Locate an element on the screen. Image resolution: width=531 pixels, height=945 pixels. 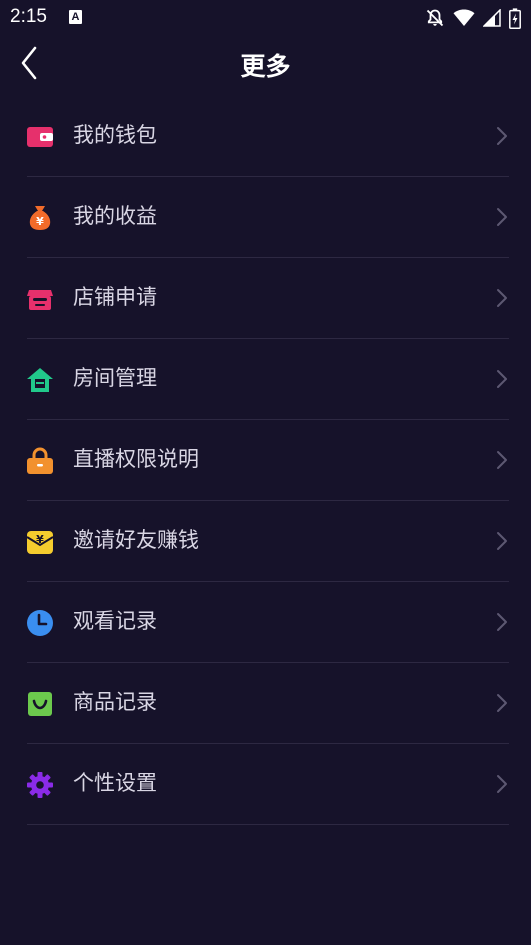
house-icon is located at coordinates (40, 380).